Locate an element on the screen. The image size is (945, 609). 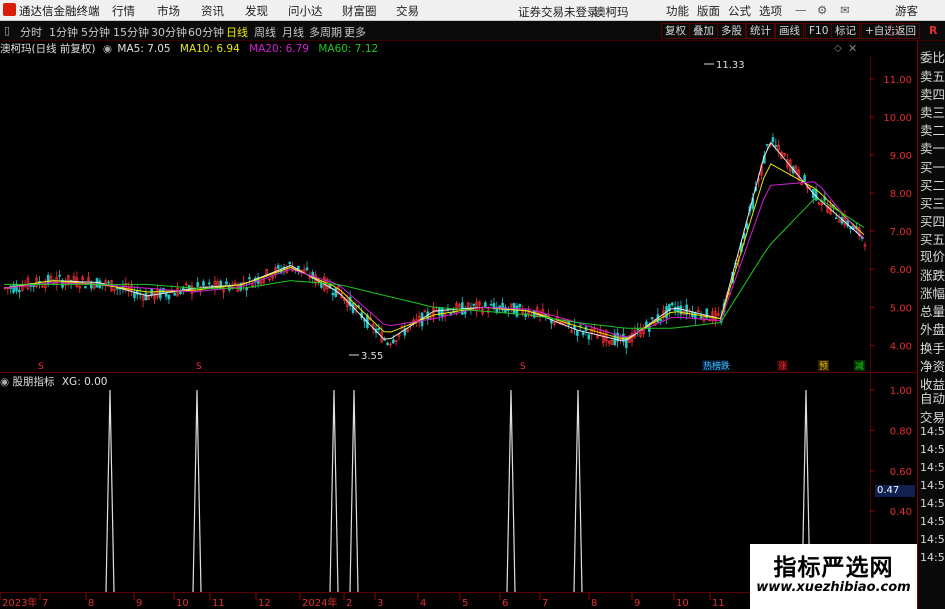
time-tick-label: 4 is located at coordinates (423, 603).